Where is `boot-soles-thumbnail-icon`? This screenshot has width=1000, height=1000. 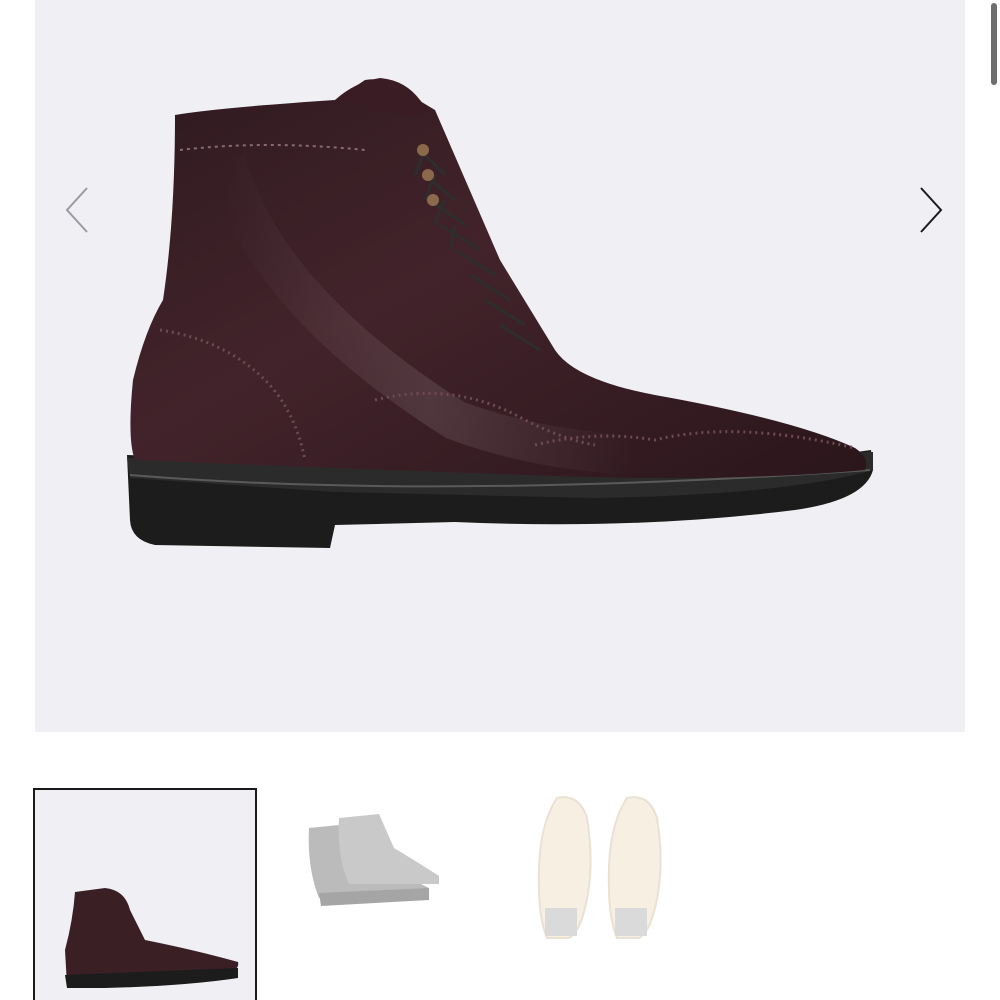 boot-soles-thumbnail-icon is located at coordinates (599, 867).